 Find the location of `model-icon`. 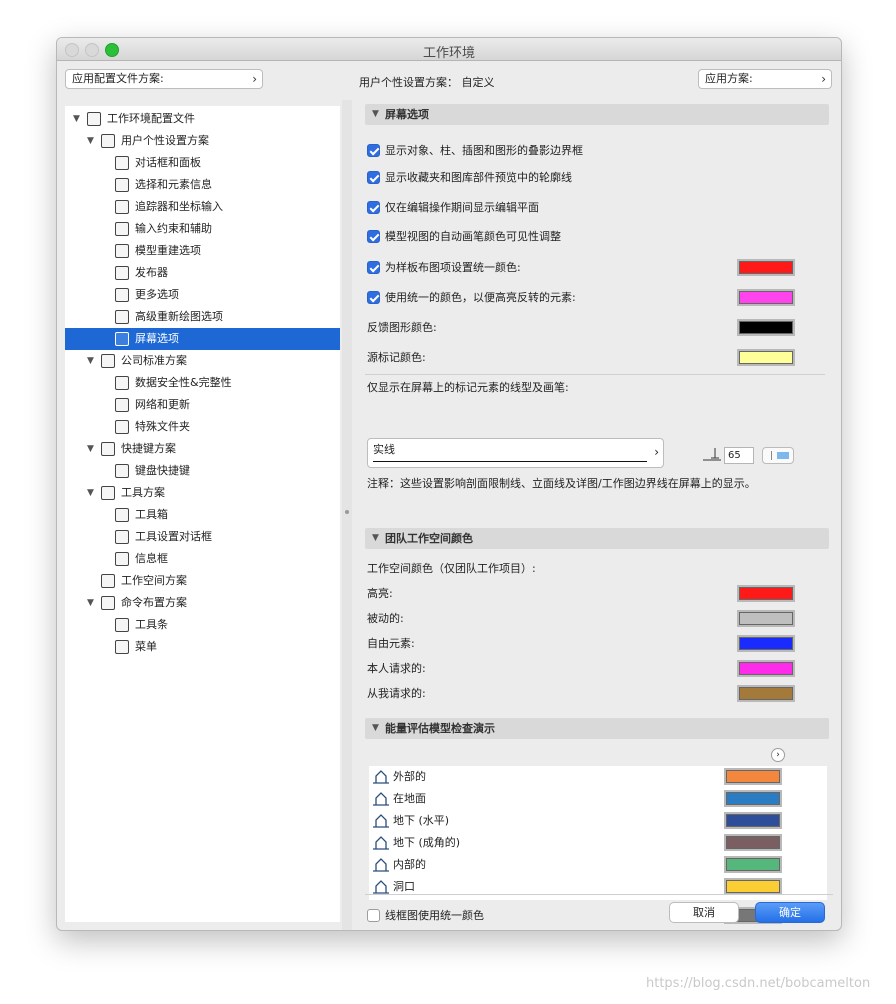

model-icon is located at coordinates (122, 251).